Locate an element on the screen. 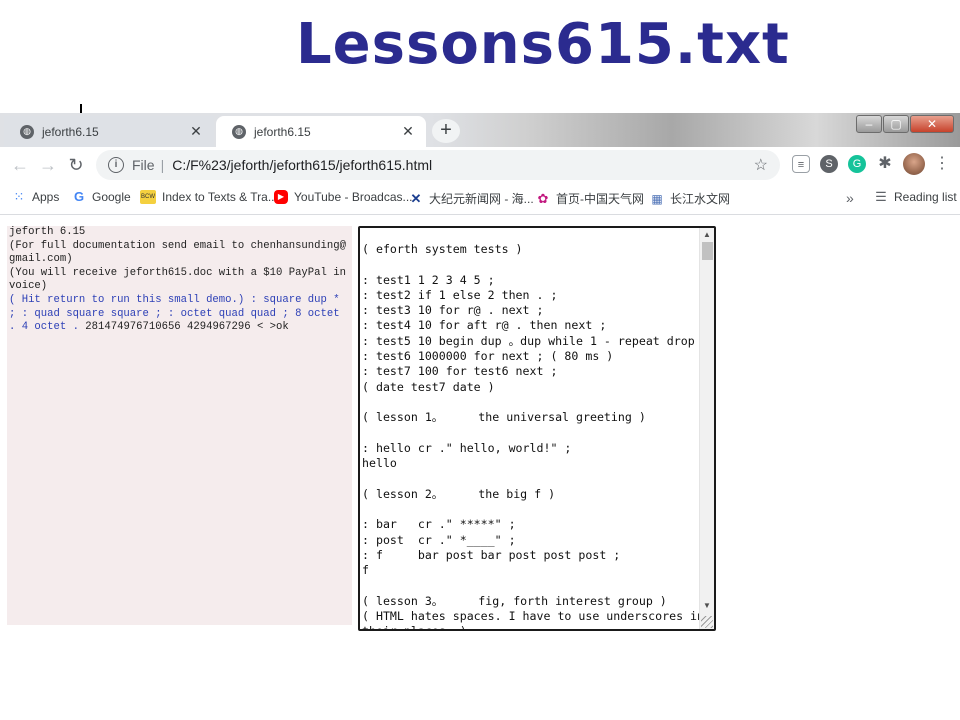  bcw-icon: BCW is located at coordinates (148, 197).